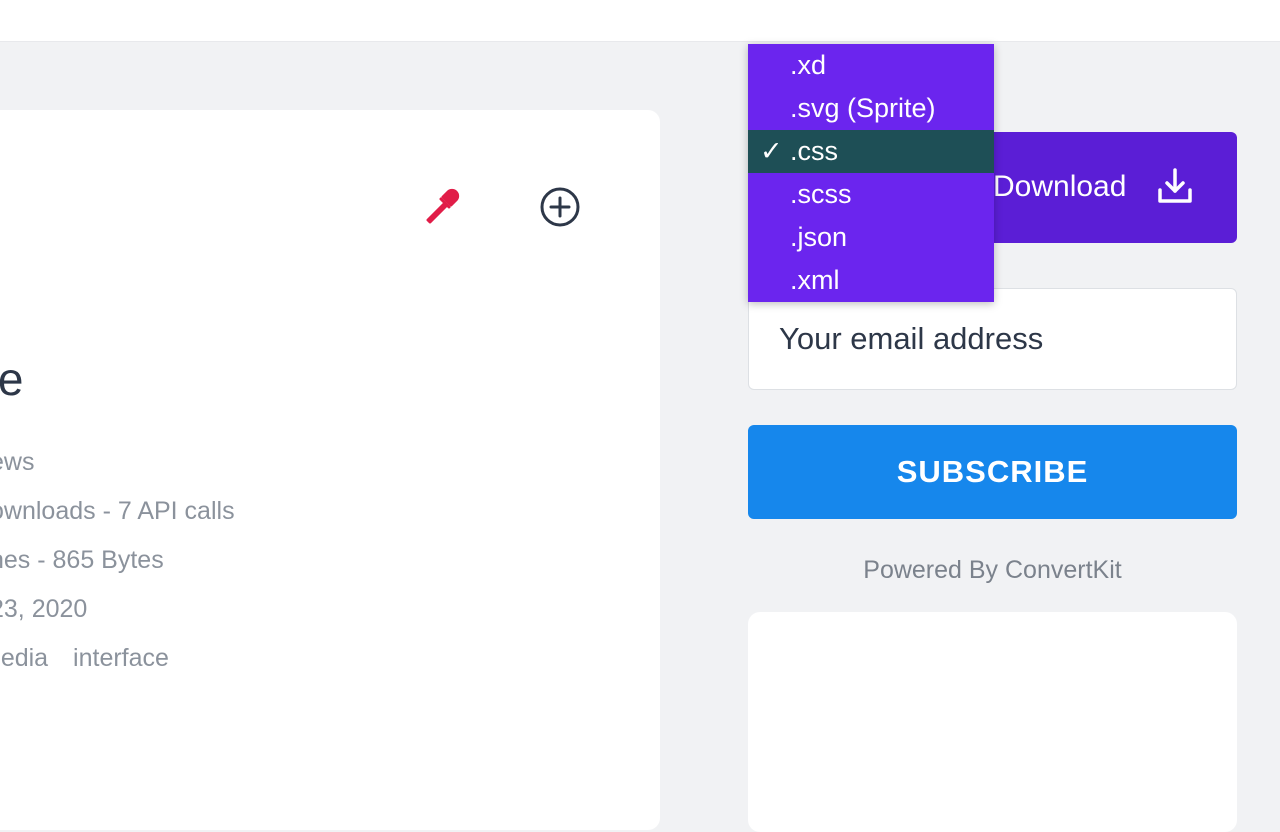  Describe the element at coordinates (821, 194) in the screenshot. I see `option-label: .scss` at that location.